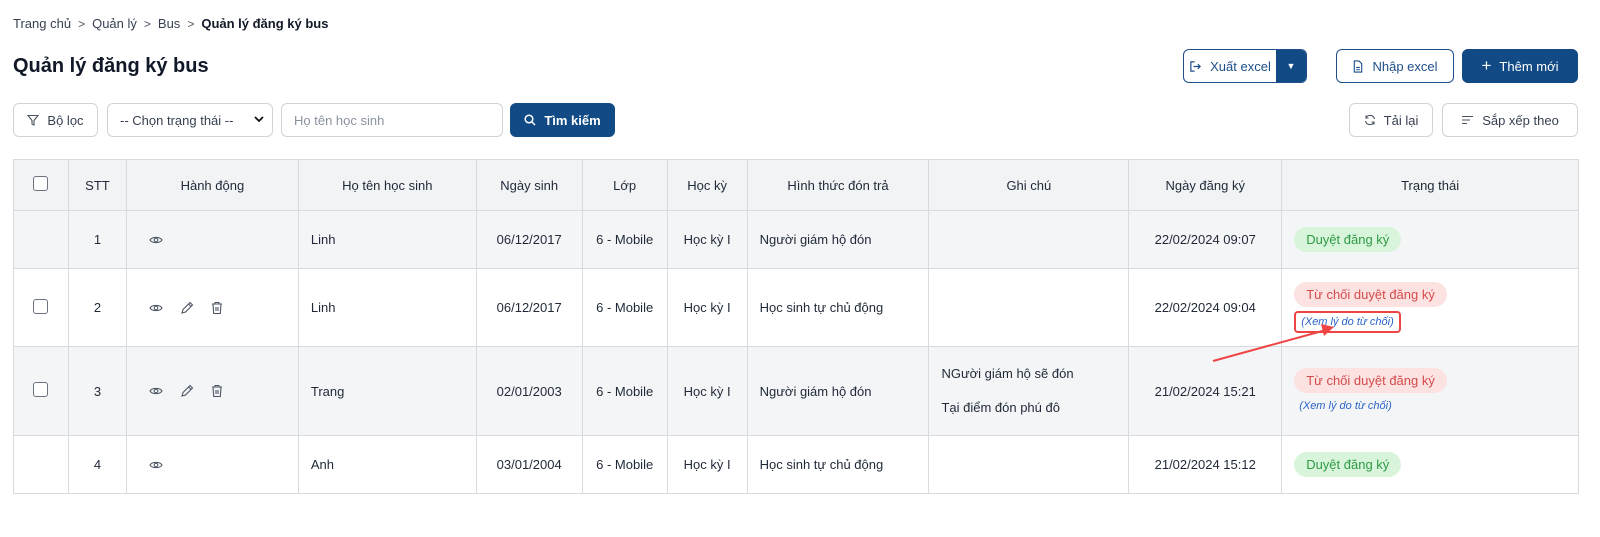 This screenshot has height=537, width=1600. I want to click on header-status: Trạng thái, so click(1430, 185).